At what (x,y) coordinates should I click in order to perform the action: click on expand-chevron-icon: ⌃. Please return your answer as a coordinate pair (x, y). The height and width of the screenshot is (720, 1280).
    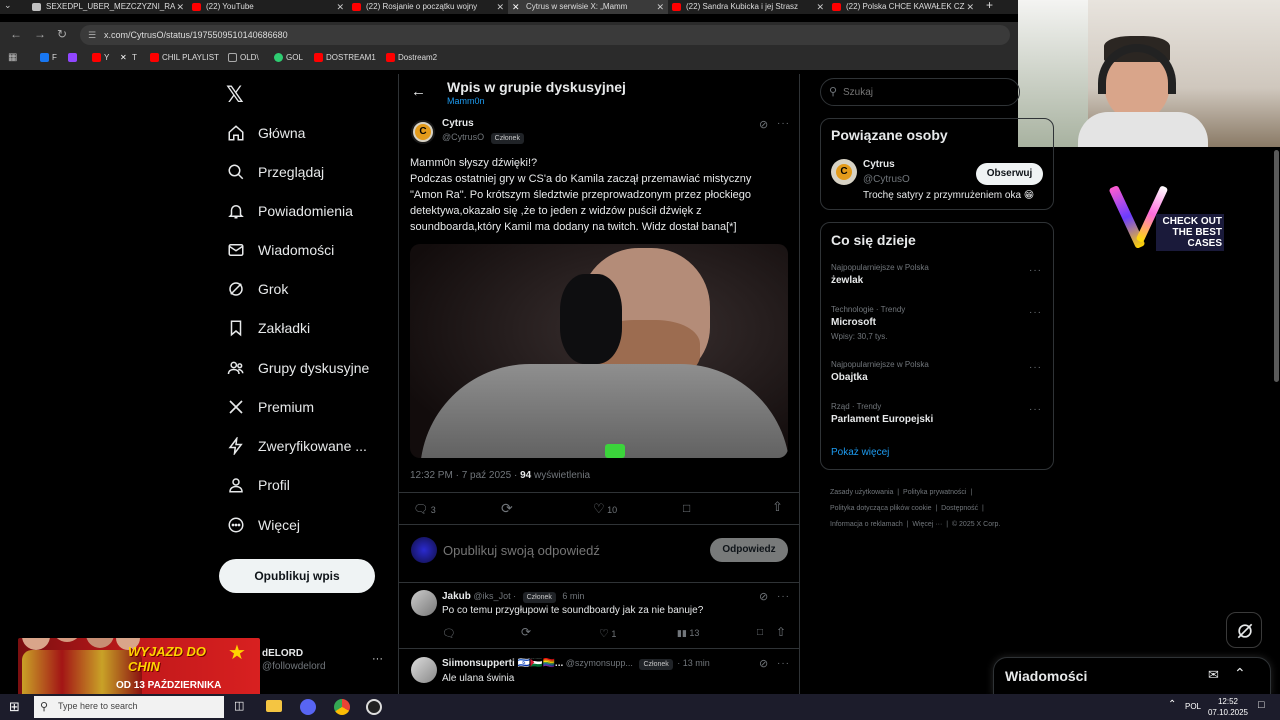
    Looking at the image, I should click on (1240, 673).